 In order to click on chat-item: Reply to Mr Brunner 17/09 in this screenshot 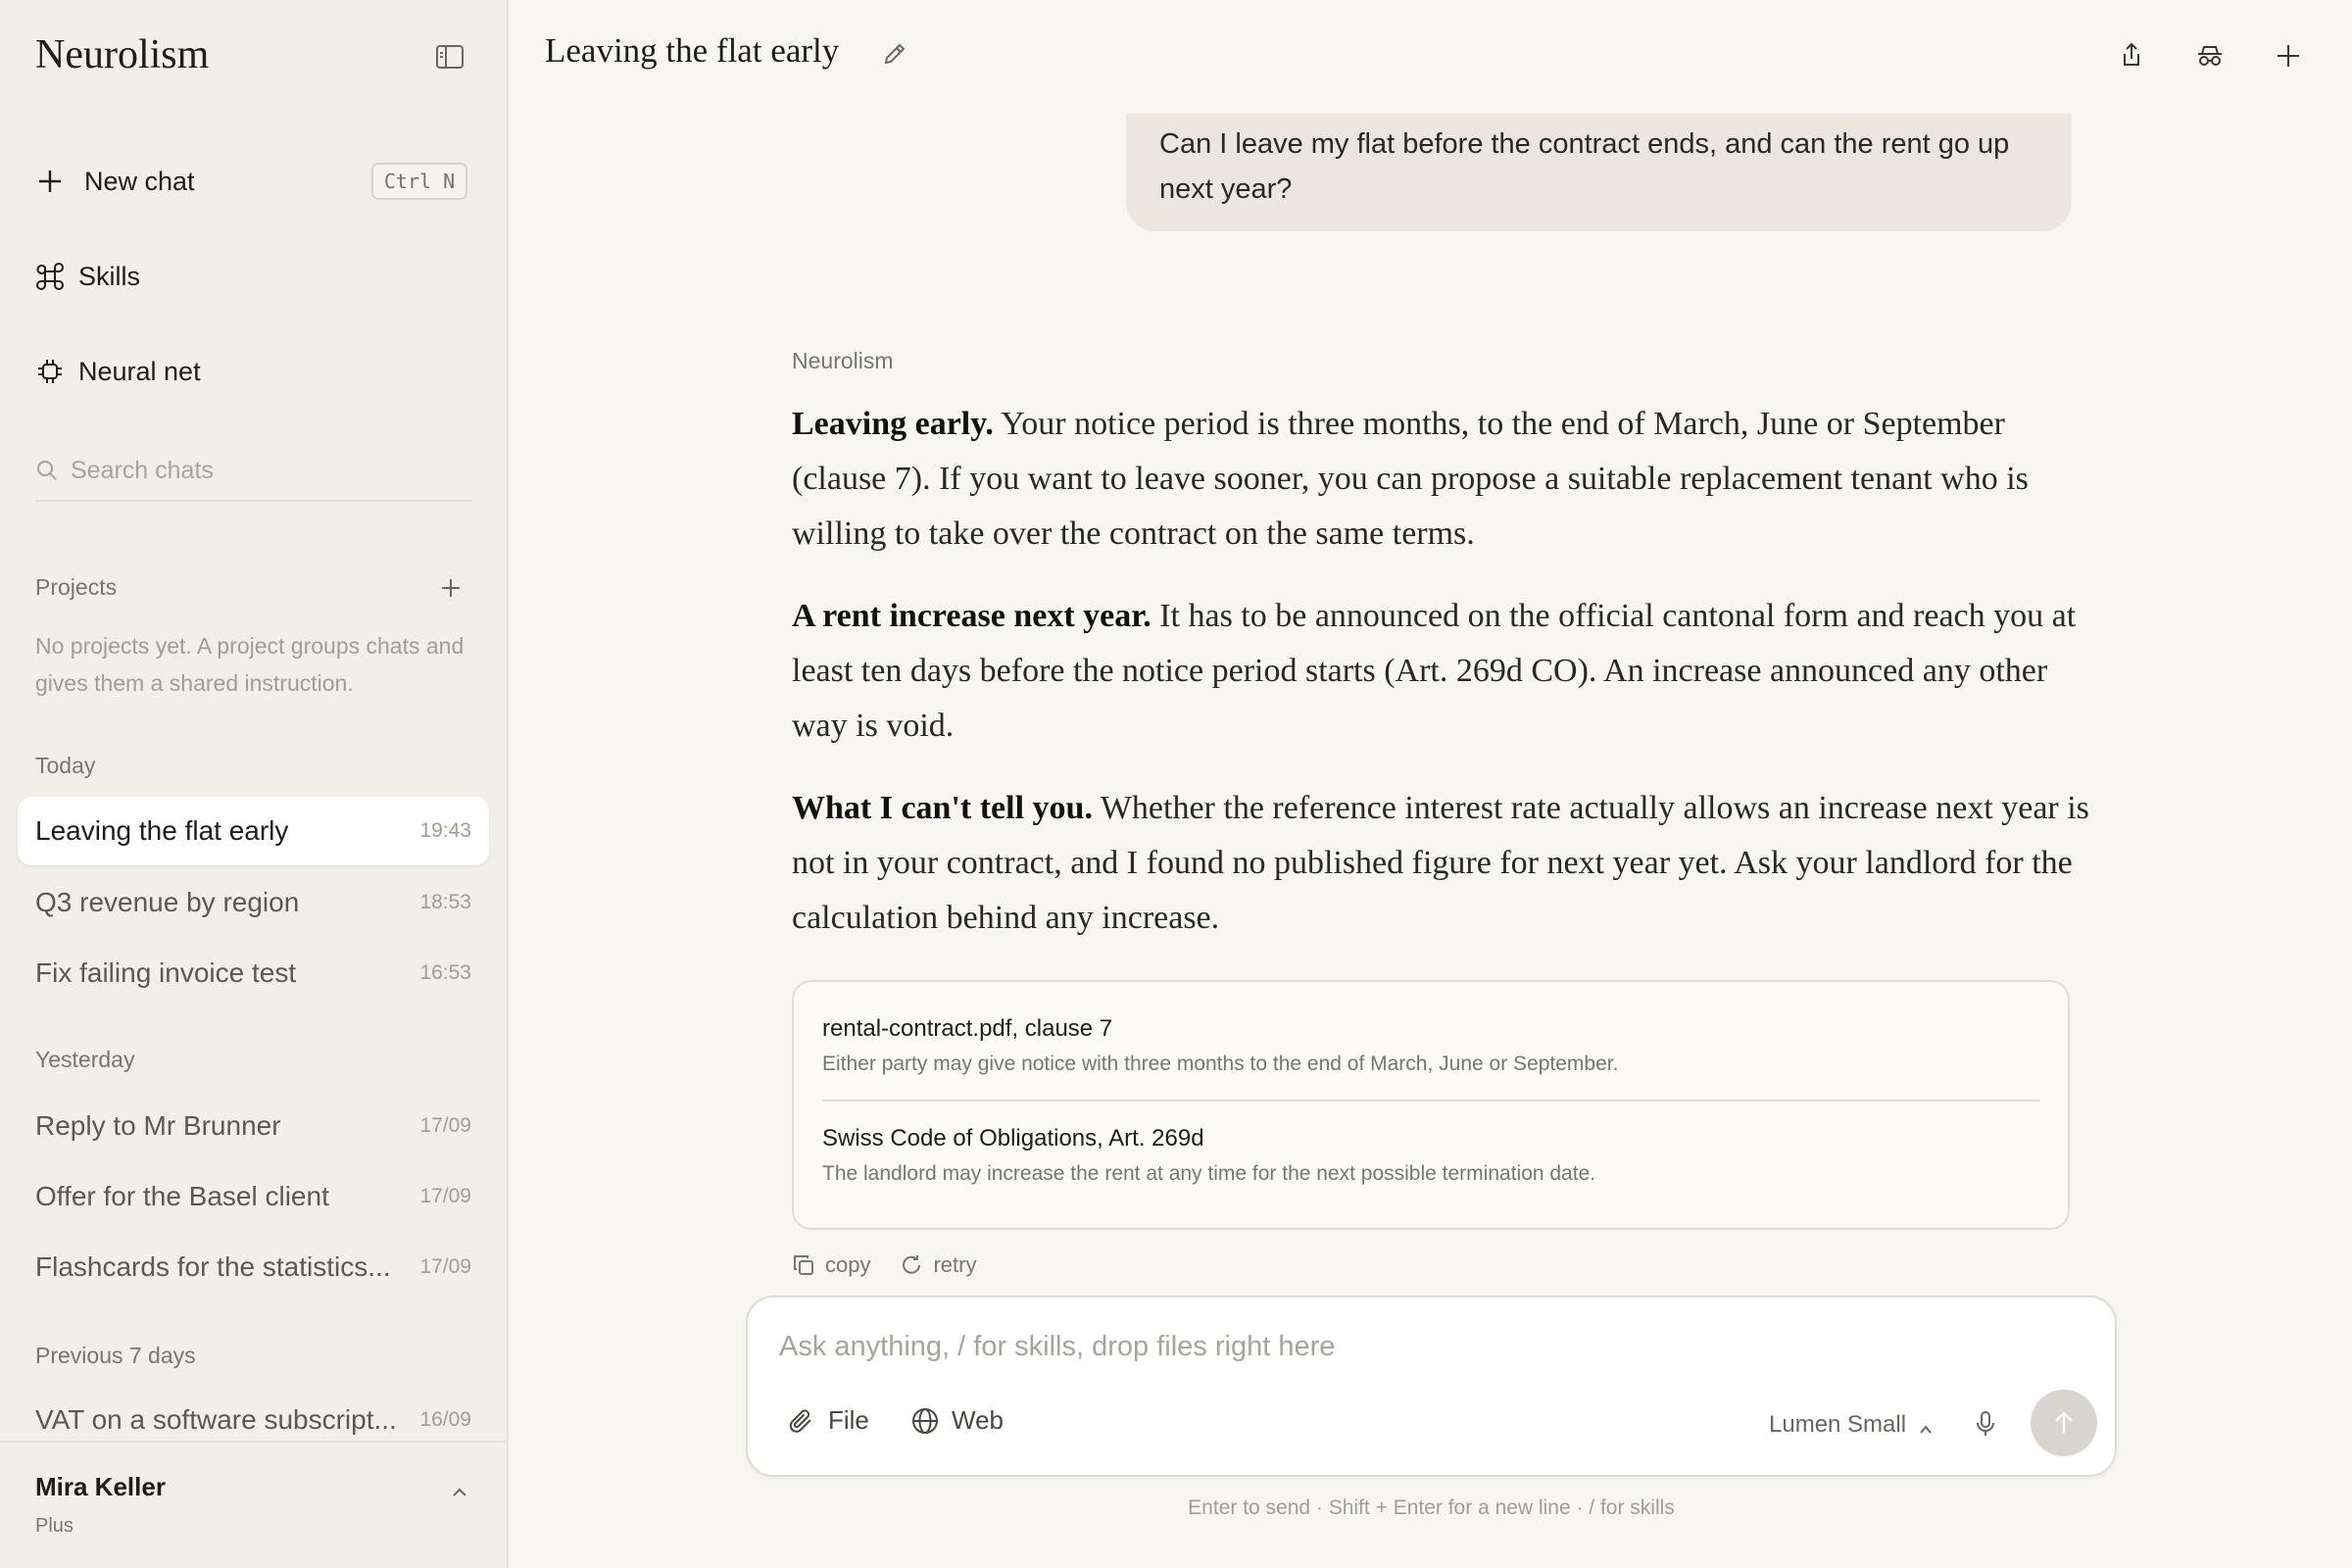, I will do `click(253, 1126)`.